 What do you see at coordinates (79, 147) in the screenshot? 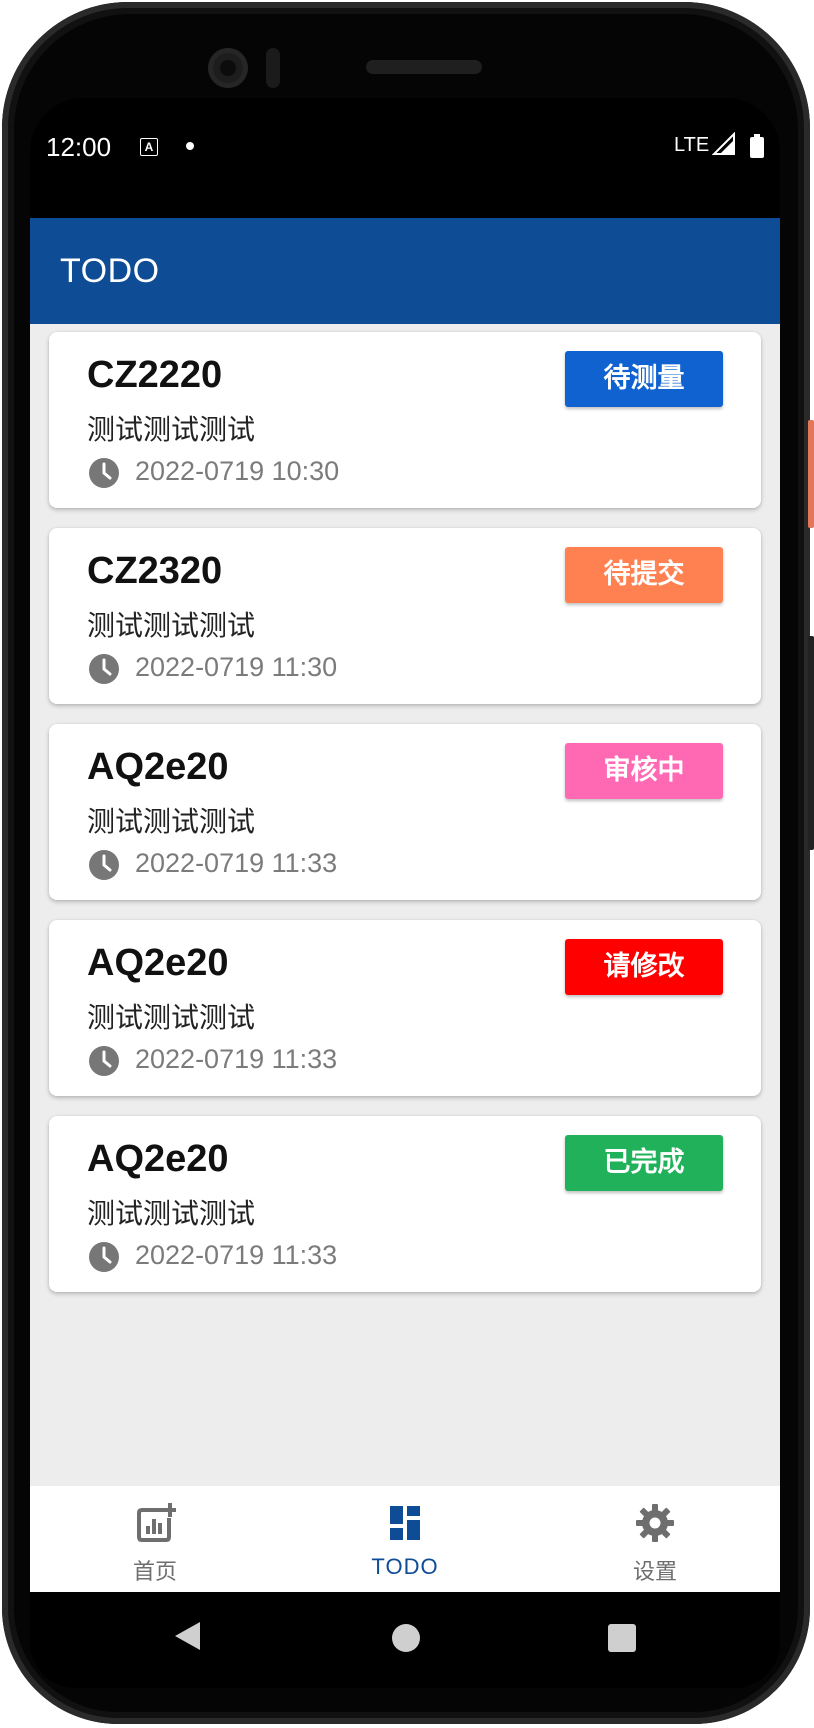
I see `status-time: 12:00` at bounding box center [79, 147].